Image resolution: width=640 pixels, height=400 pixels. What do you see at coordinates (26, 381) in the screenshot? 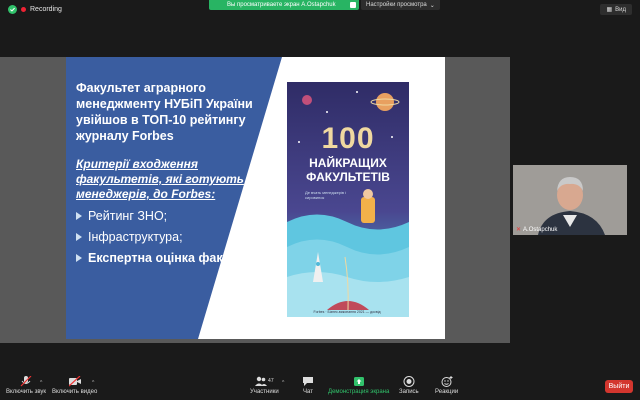
I see `mic-off-icon` at bounding box center [26, 381].